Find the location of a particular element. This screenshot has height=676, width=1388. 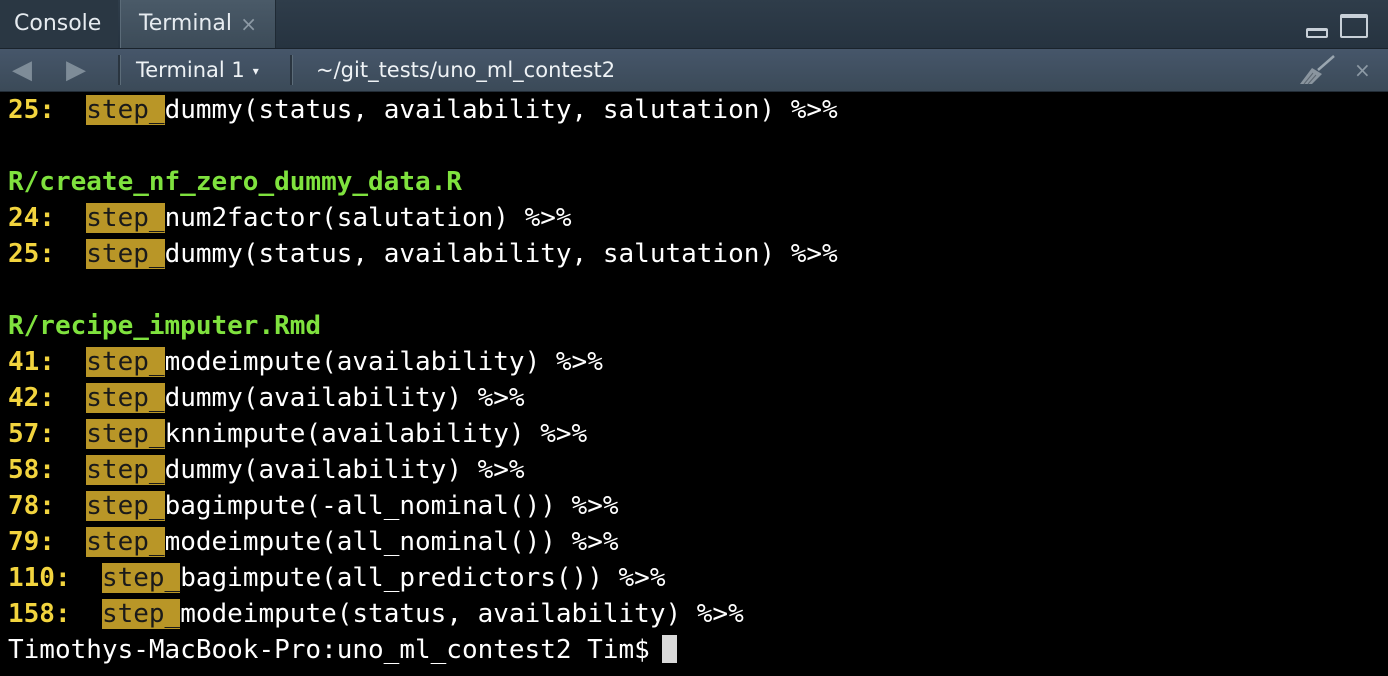

terminal-selector-dropdown: Terminal 1 ▾ is located at coordinates (197, 70).